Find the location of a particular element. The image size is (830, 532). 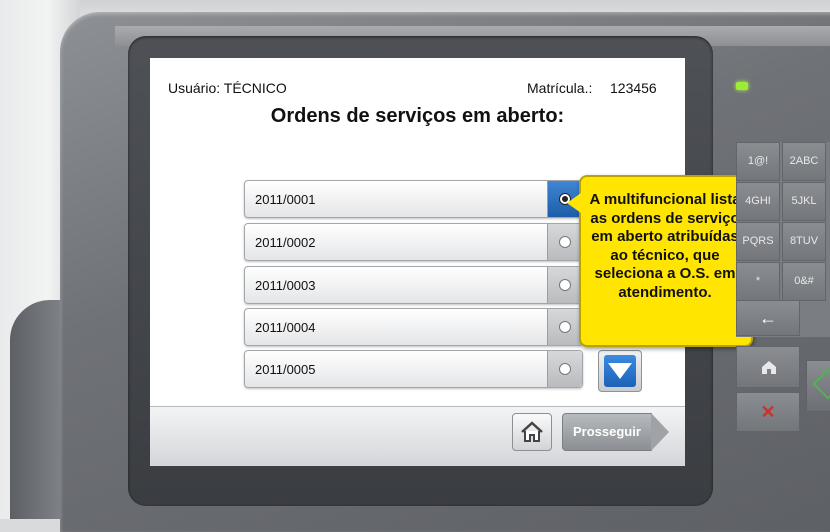

order-row: 2011/0001 is located at coordinates (413, 199).